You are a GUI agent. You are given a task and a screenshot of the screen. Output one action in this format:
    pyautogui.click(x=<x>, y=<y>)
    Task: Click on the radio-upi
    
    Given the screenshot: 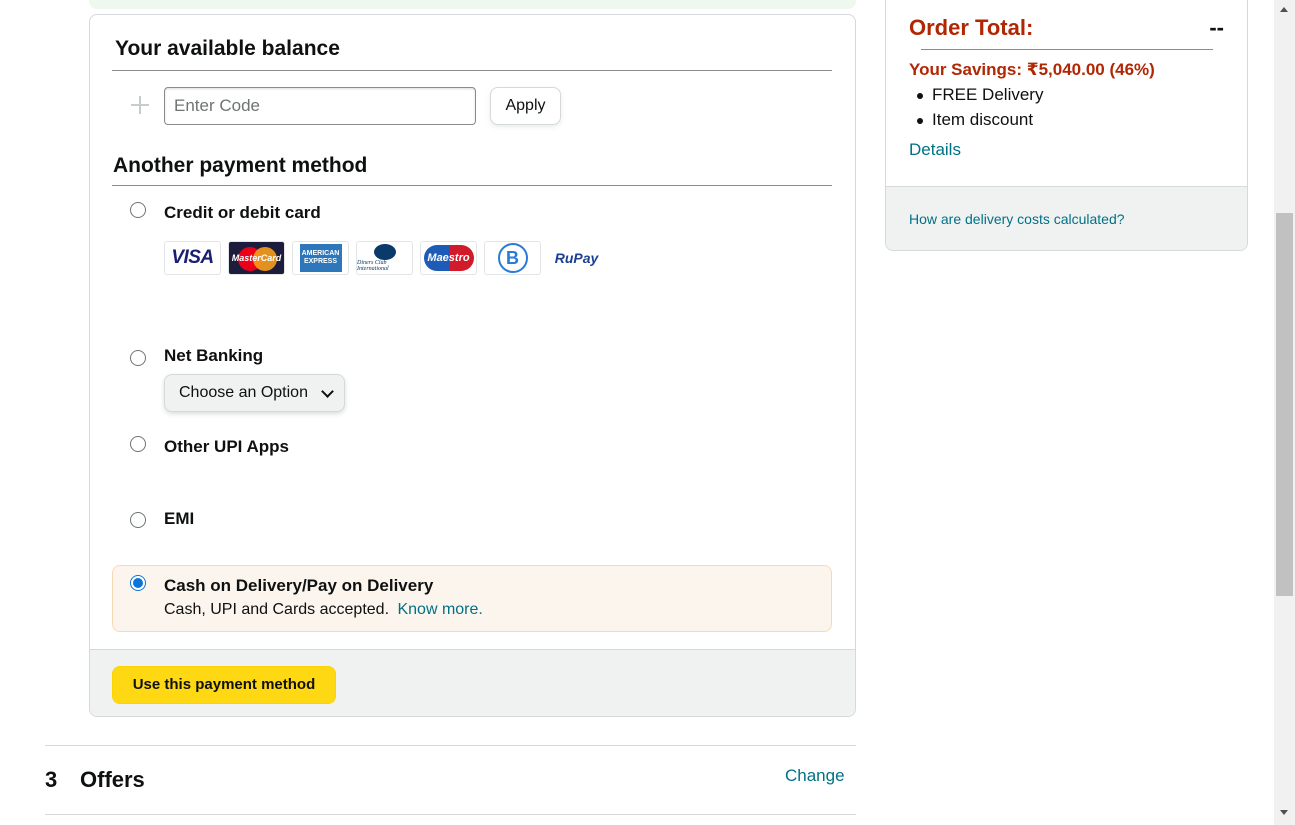 What is the action you would take?
    pyautogui.click(x=138, y=444)
    